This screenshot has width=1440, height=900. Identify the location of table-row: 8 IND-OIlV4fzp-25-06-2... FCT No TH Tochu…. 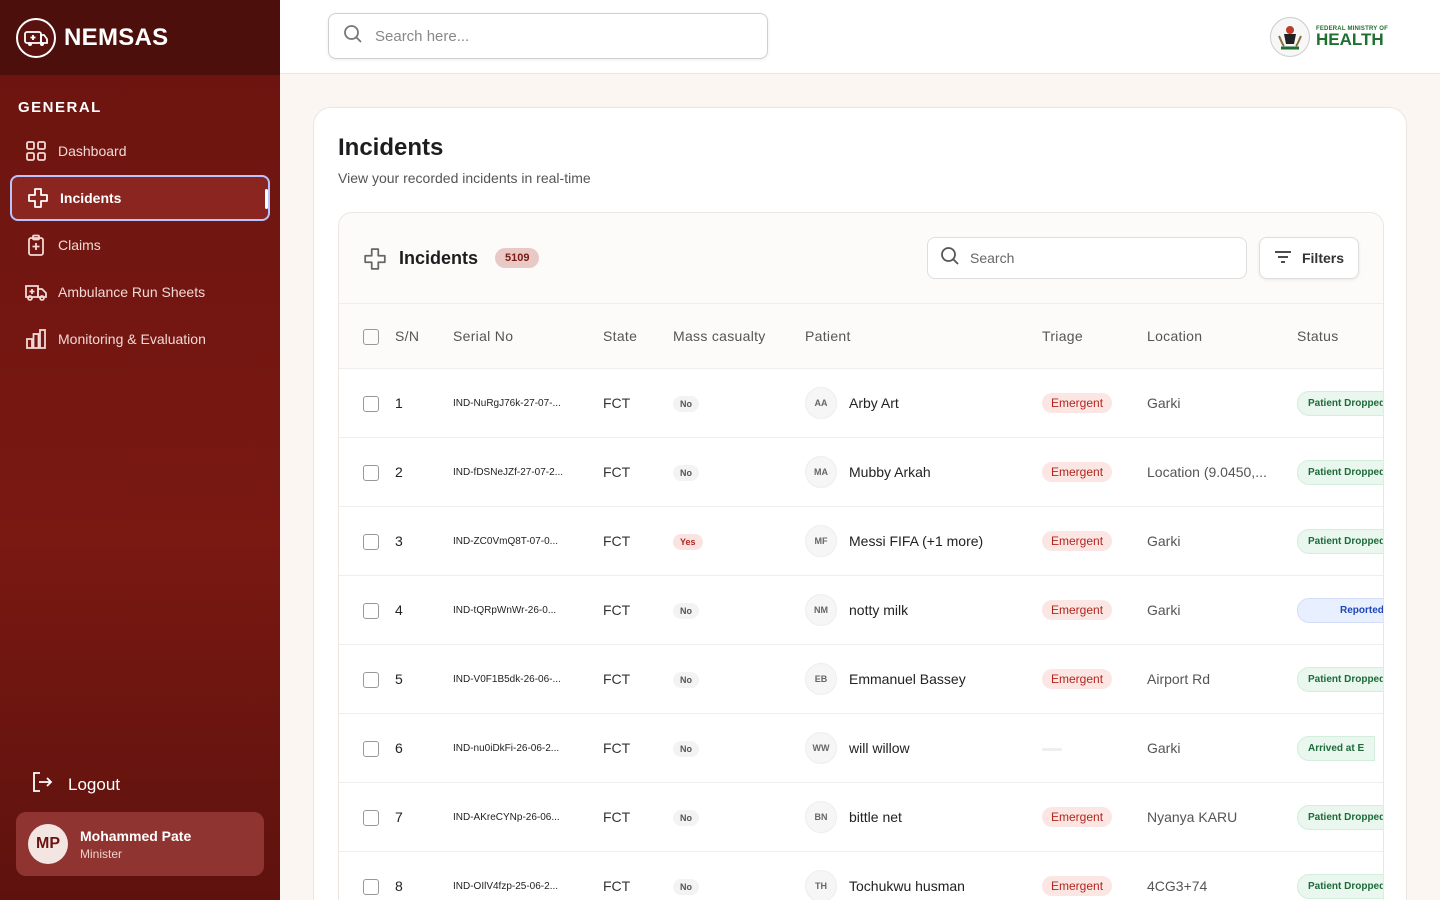
(861, 876).